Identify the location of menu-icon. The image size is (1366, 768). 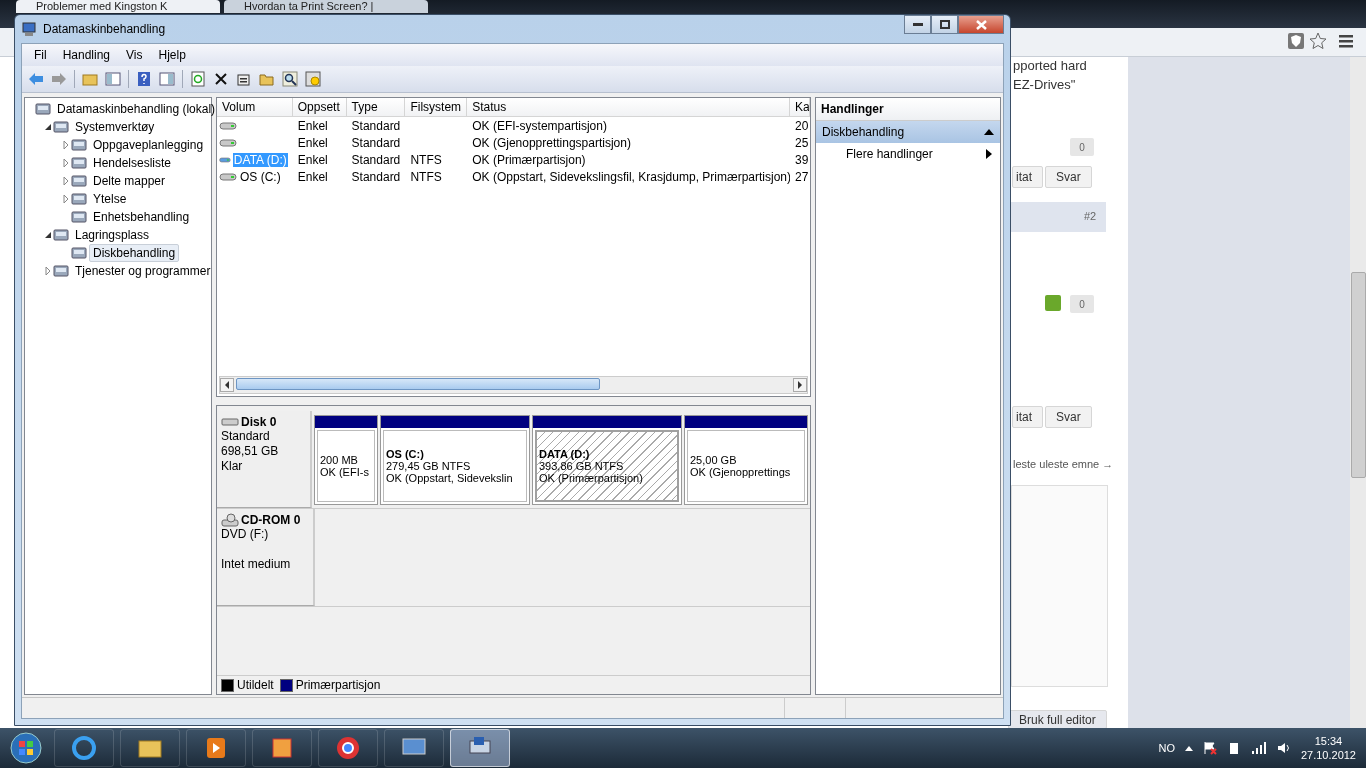
(1346, 41).